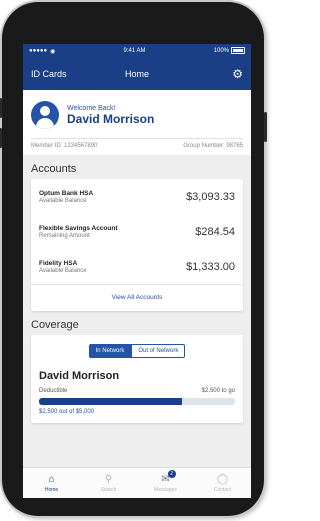 This screenshot has width=320, height=521. Describe the element at coordinates (49, 74) in the screenshot. I see `id-cards-button: ID Cards` at that location.